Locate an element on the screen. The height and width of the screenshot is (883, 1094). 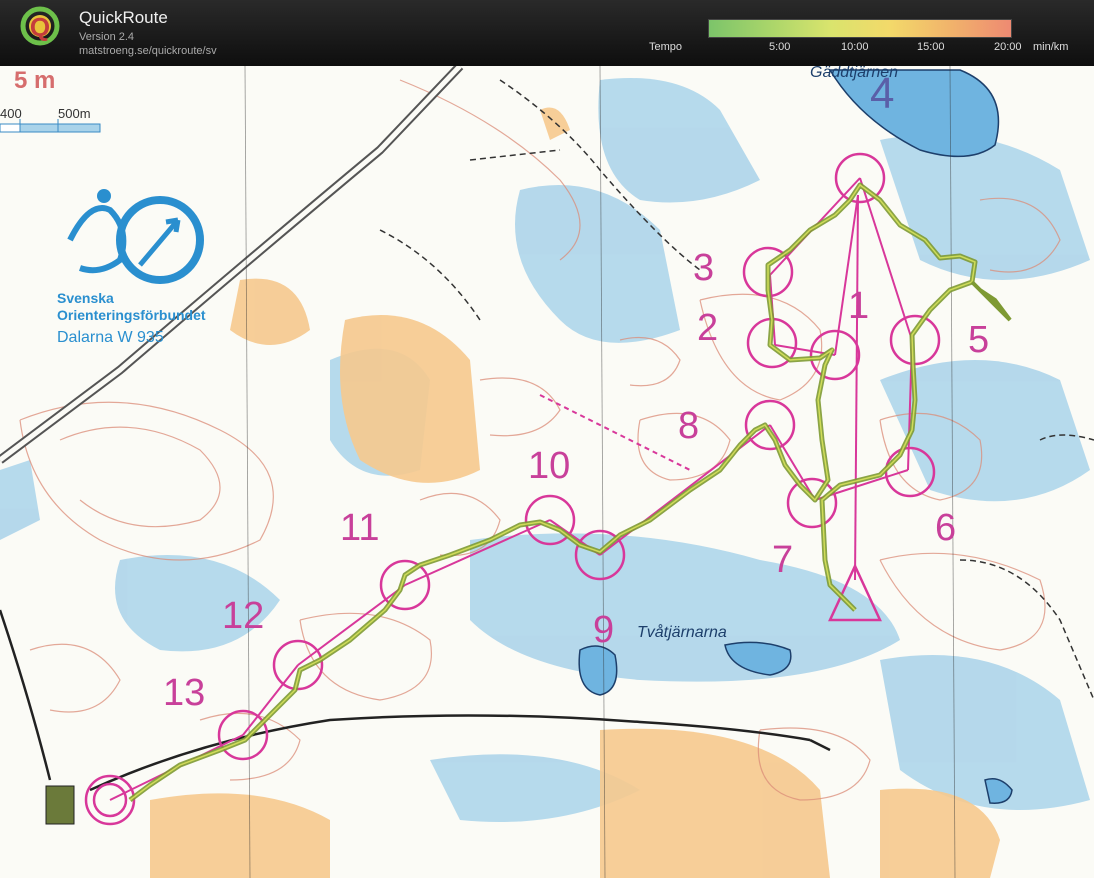
control-number-10: 10 is located at coordinates (549, 466).